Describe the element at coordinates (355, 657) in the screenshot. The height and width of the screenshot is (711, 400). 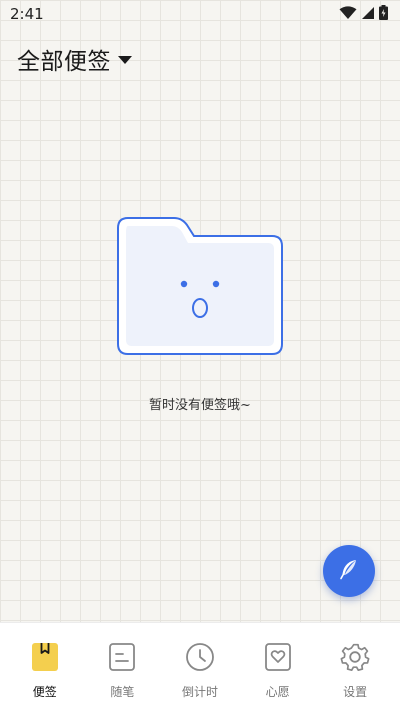
I see `gear-icon` at that location.